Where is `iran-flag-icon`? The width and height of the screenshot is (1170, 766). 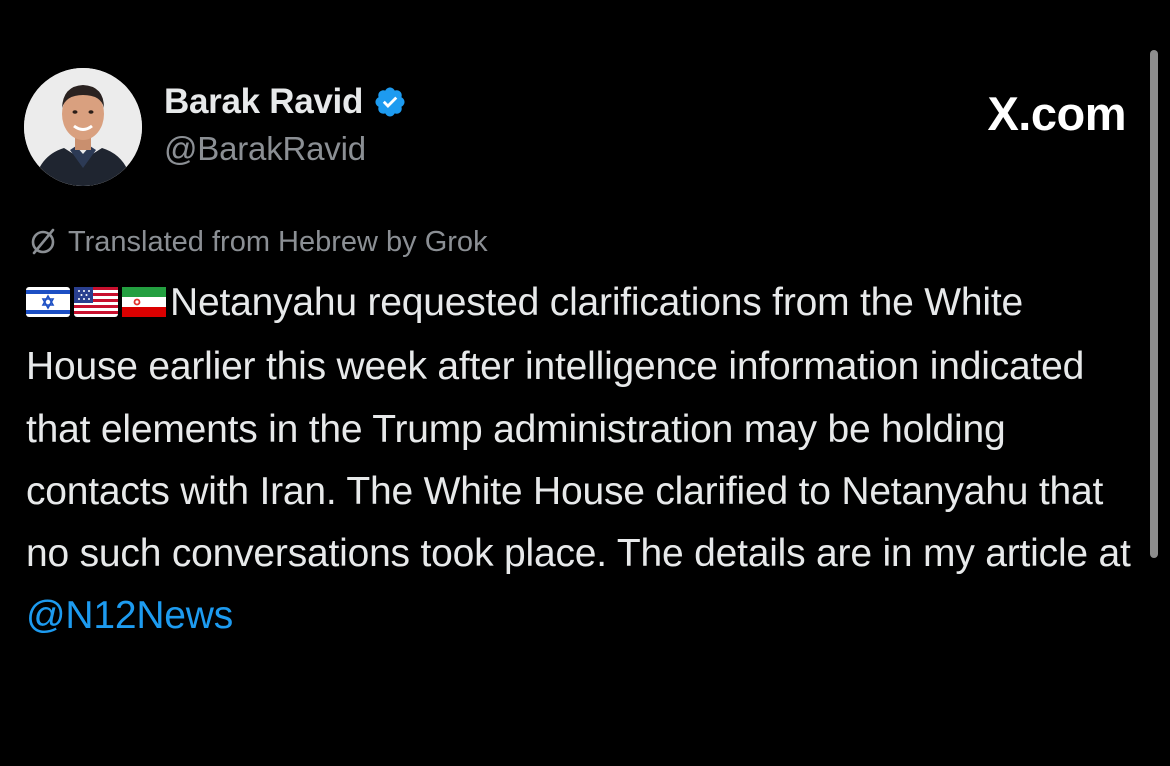
iran-flag-icon is located at coordinates (144, 305).